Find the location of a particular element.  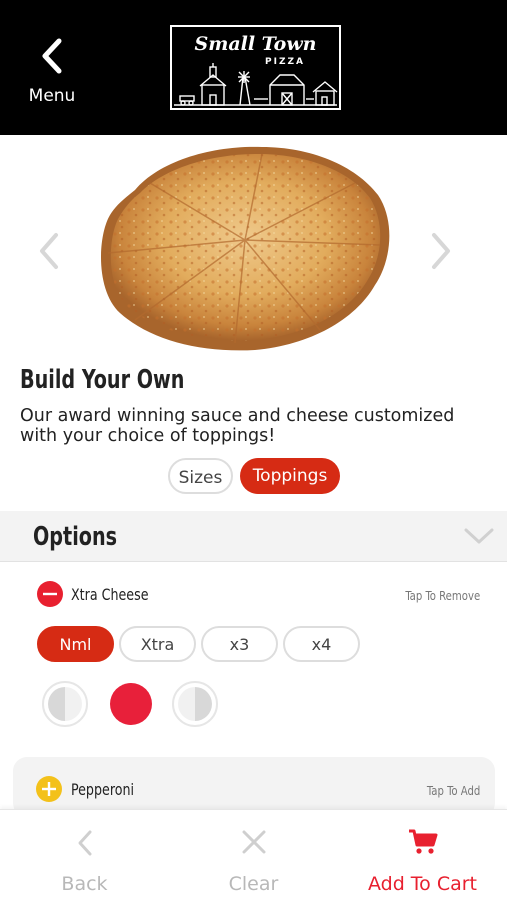

topping-row-pepperoni: Pepperoni Tap To Add is located at coordinates (254, 787).